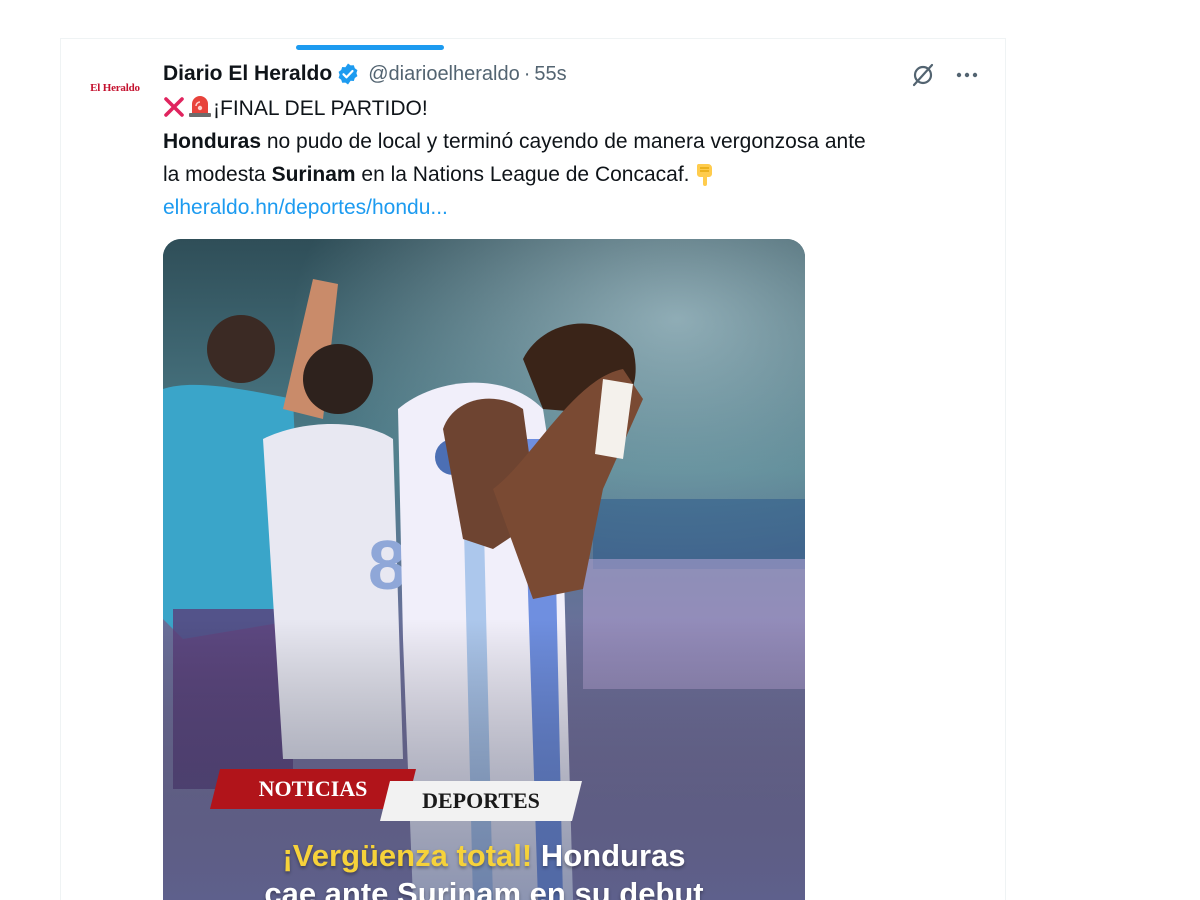 The image size is (1200, 900). I want to click on headline-rest: Honduras, so click(609, 855).